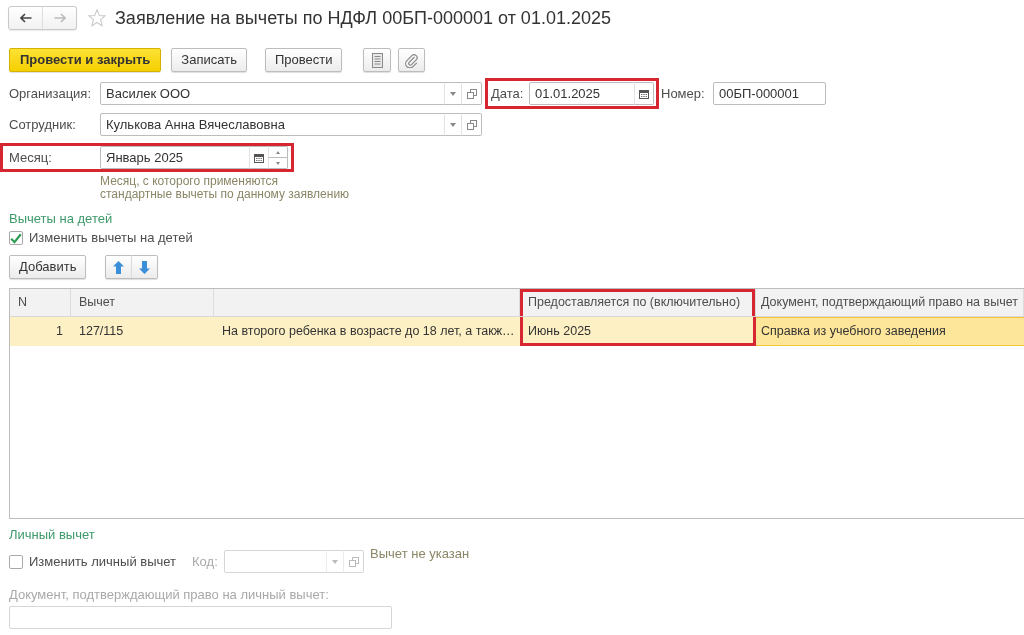 Image resolution: width=1024 pixels, height=635 pixels. What do you see at coordinates (517, 331) in the screenshot?
I see `table-row: 1 127/115 На второго ребенка в возрасте до 18 лет, а такж… Июнь 2025 Справка из учебного заведения` at bounding box center [517, 331].